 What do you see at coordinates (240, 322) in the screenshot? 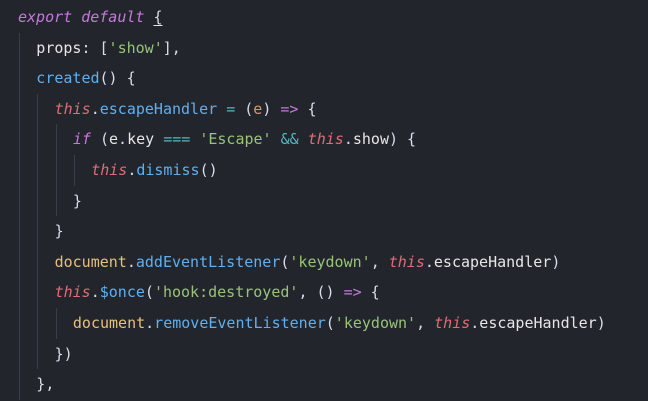
I see `code-token: removeEventListener` at bounding box center [240, 322].